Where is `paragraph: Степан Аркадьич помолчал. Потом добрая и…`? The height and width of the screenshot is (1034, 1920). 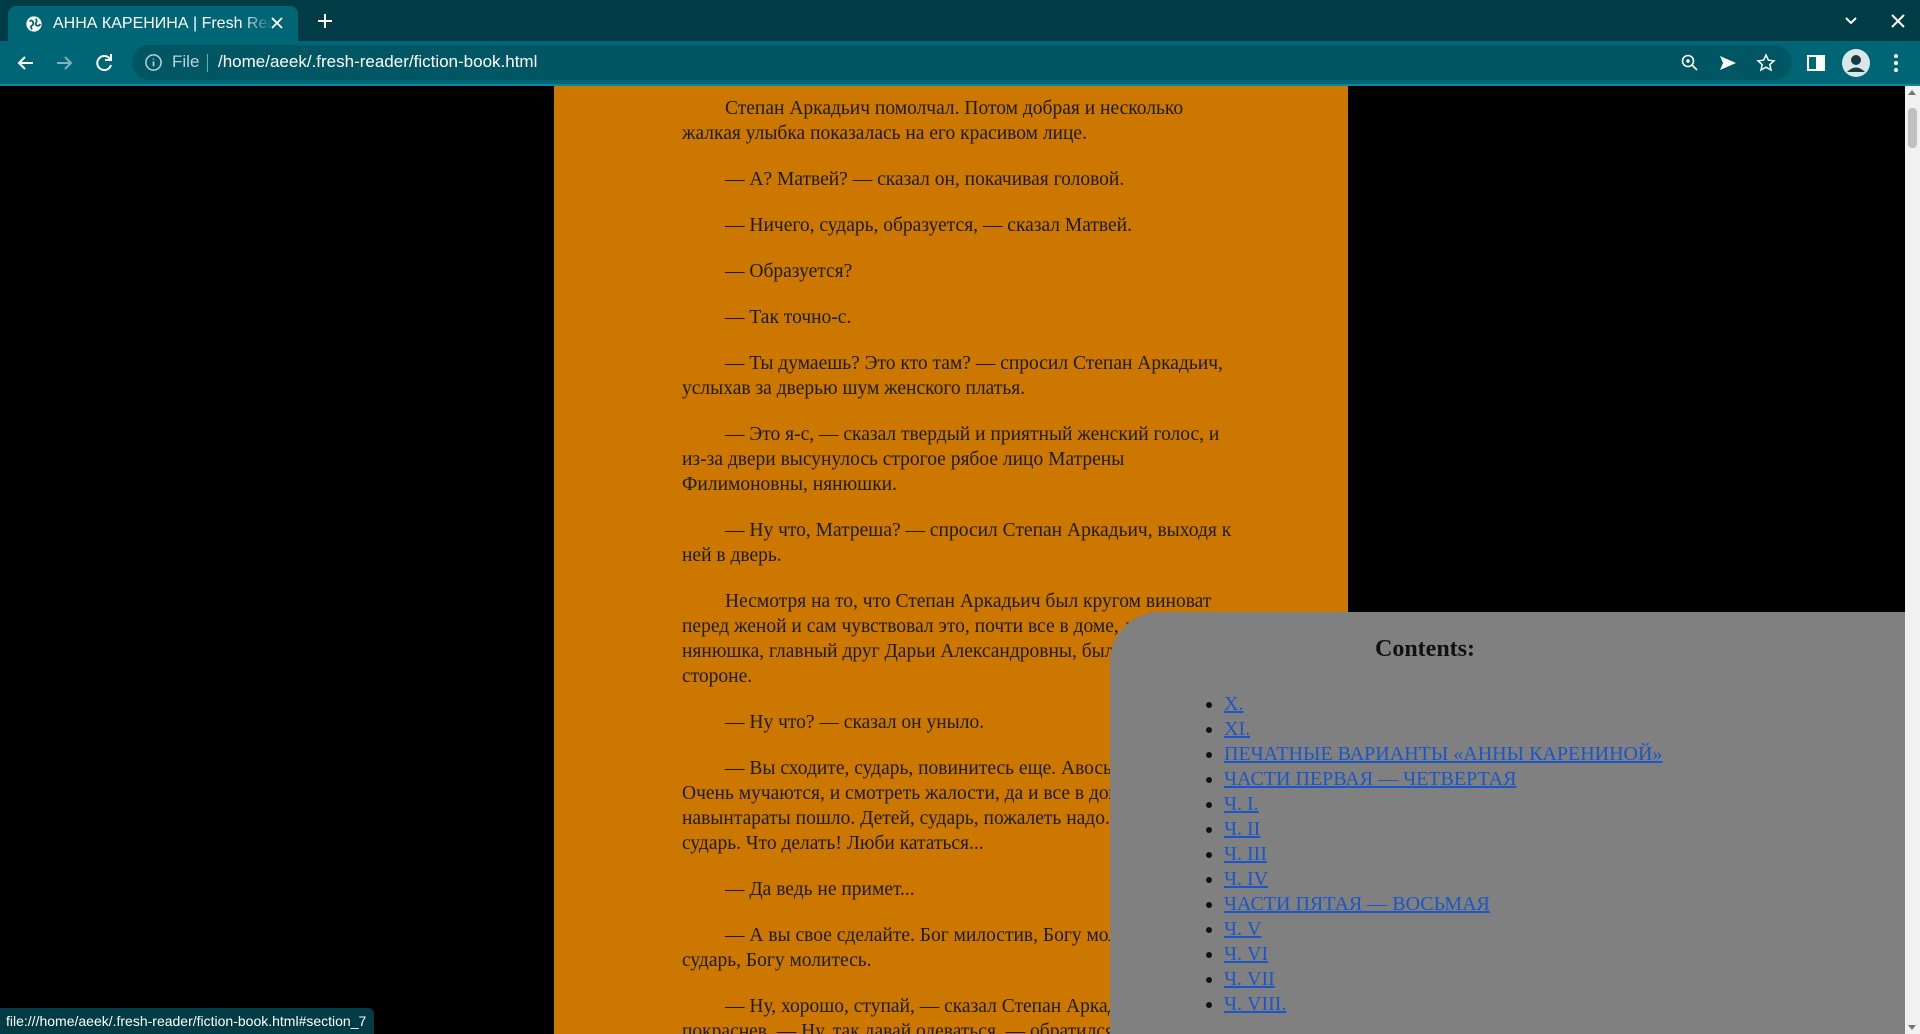 paragraph: Степан Аркадьич помолчал. Потом добрая и… is located at coordinates (933, 121).